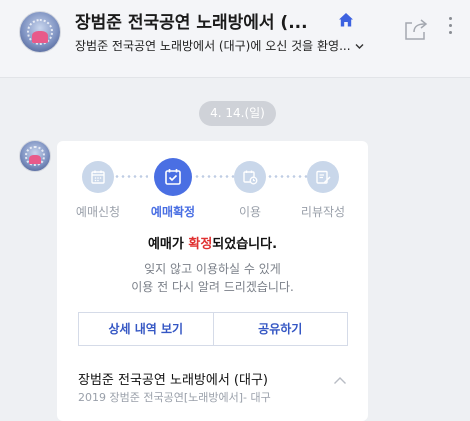 The height and width of the screenshot is (421, 470). Describe the element at coordinates (416, 29) in the screenshot. I see `share-icon` at that location.